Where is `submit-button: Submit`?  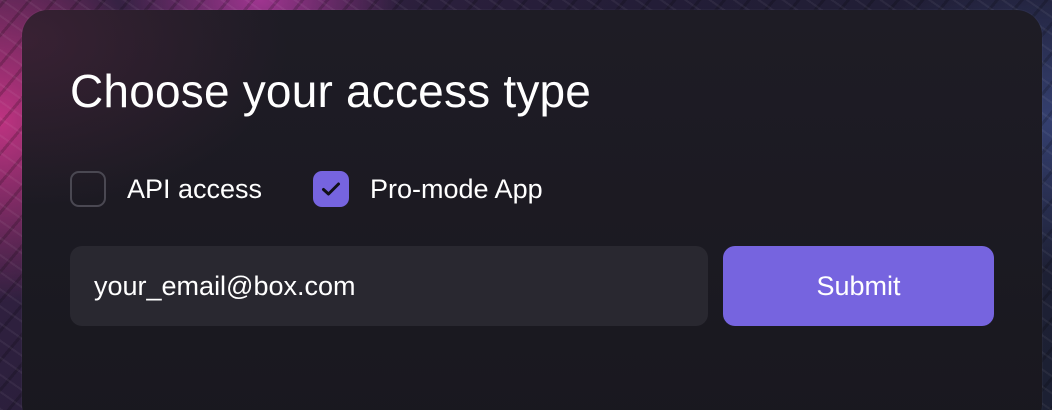 submit-button: Submit is located at coordinates (858, 286).